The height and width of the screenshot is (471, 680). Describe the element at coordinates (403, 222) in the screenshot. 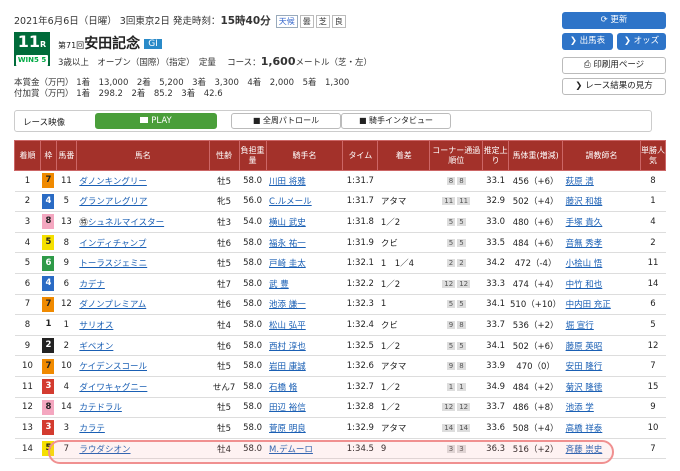

I see `margin-cell: 1／2` at that location.